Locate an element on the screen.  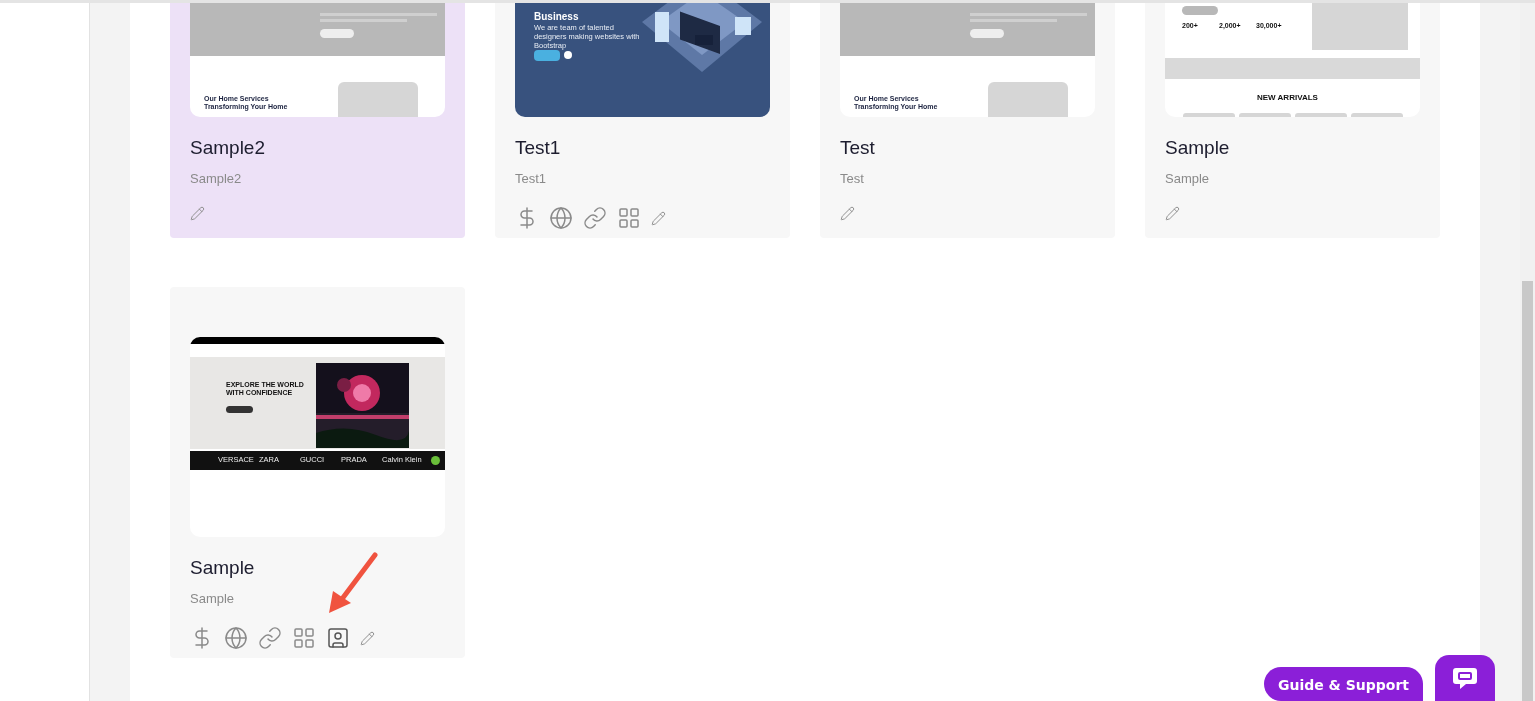
card-subtitle: Sample2 is located at coordinates (216, 178).